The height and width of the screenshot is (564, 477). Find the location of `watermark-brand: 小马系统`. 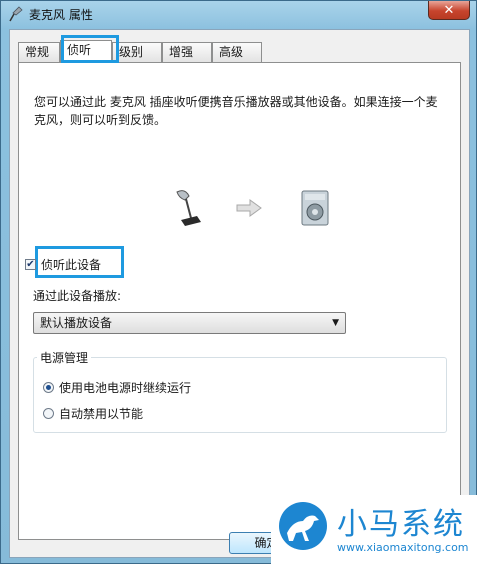

watermark-brand: 小马系统 is located at coordinates (401, 524).